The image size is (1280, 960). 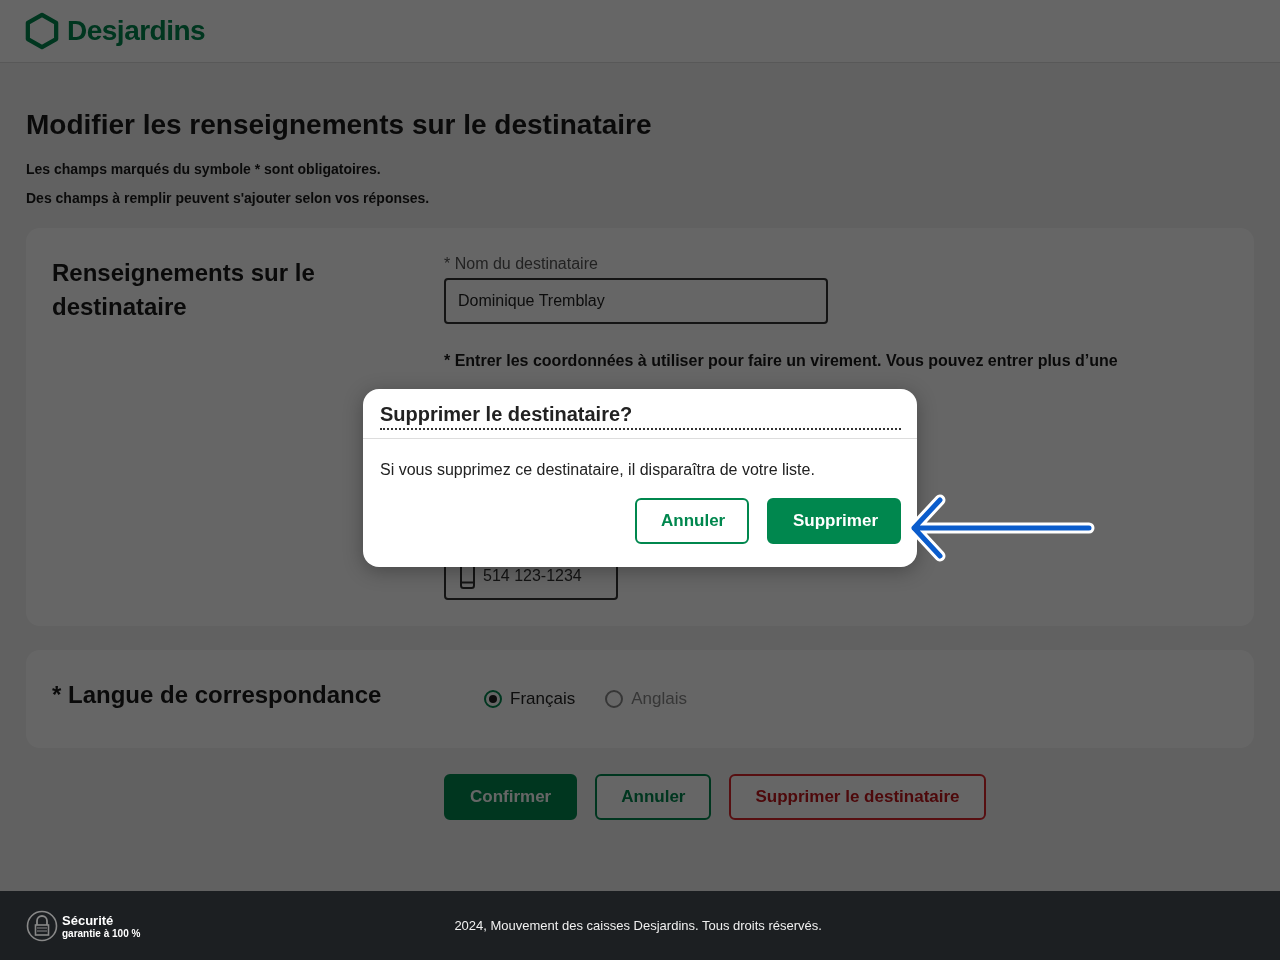 What do you see at coordinates (638, 925) in the screenshot?
I see `copyright-text: 2024, Mouvement des caisses Desjardins. Tous droits réservés.` at bounding box center [638, 925].